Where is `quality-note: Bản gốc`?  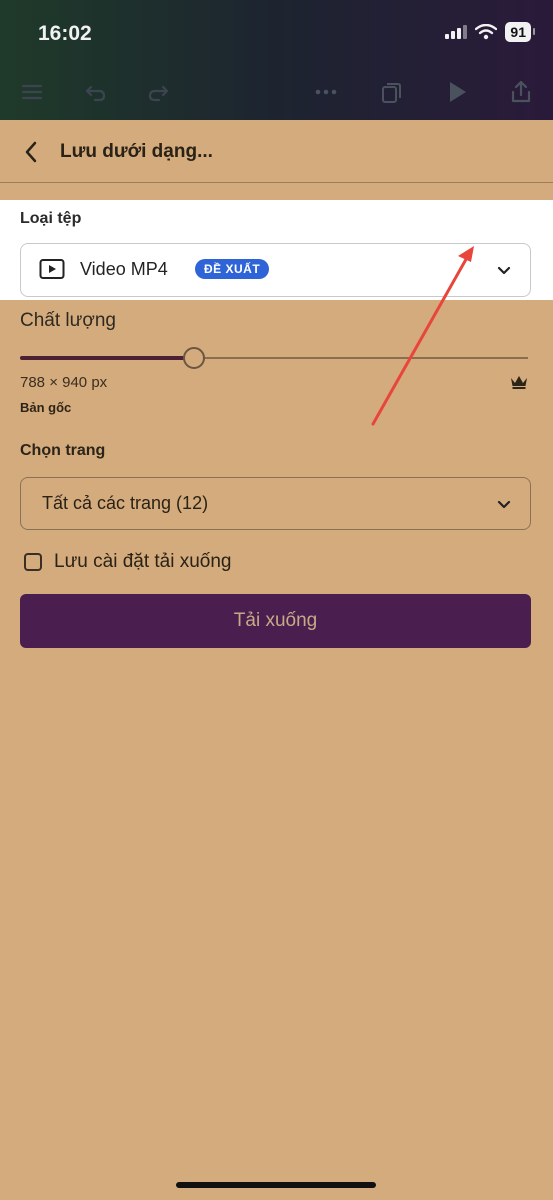 quality-note: Bản gốc is located at coordinates (46, 407).